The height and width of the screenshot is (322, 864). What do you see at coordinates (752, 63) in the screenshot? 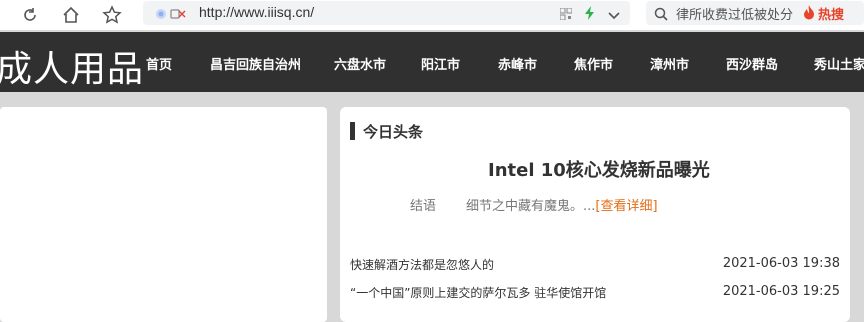
I see `nav-item-xisha: 西沙群岛` at bounding box center [752, 63].